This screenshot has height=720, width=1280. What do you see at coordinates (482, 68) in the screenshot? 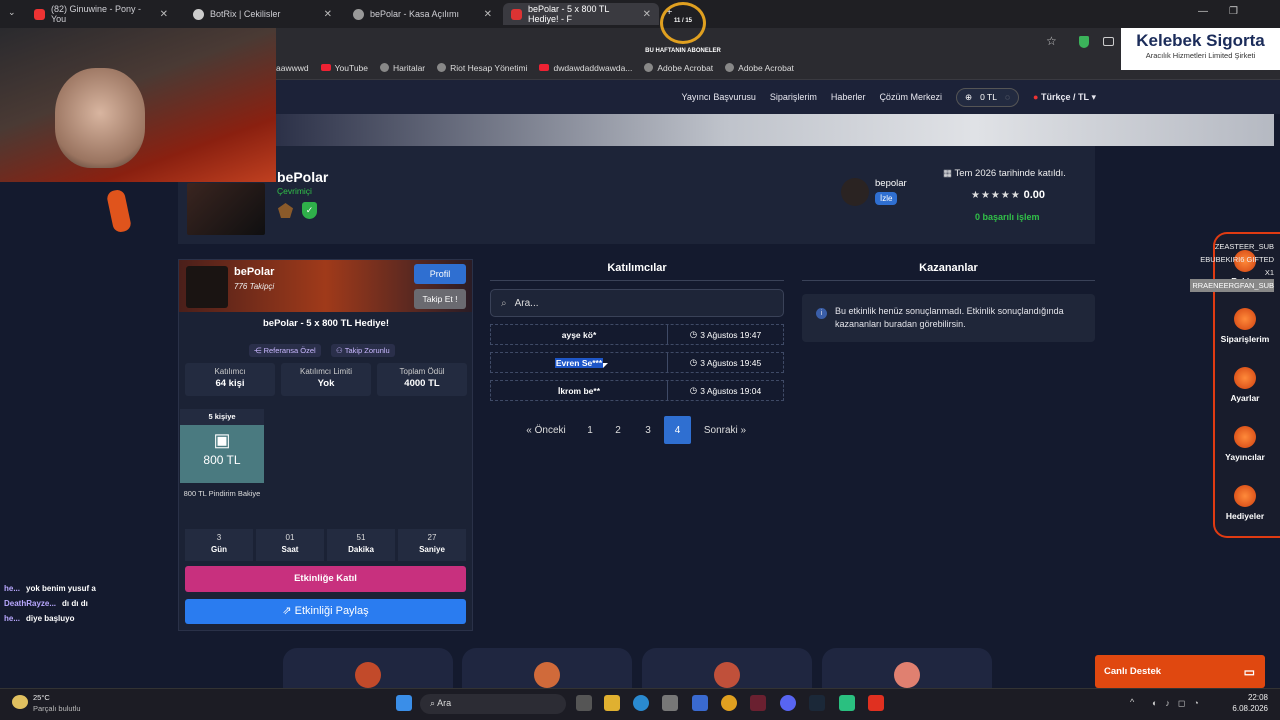
I see `bookmark: Riot Hesap Yönetimi` at bounding box center [482, 68].